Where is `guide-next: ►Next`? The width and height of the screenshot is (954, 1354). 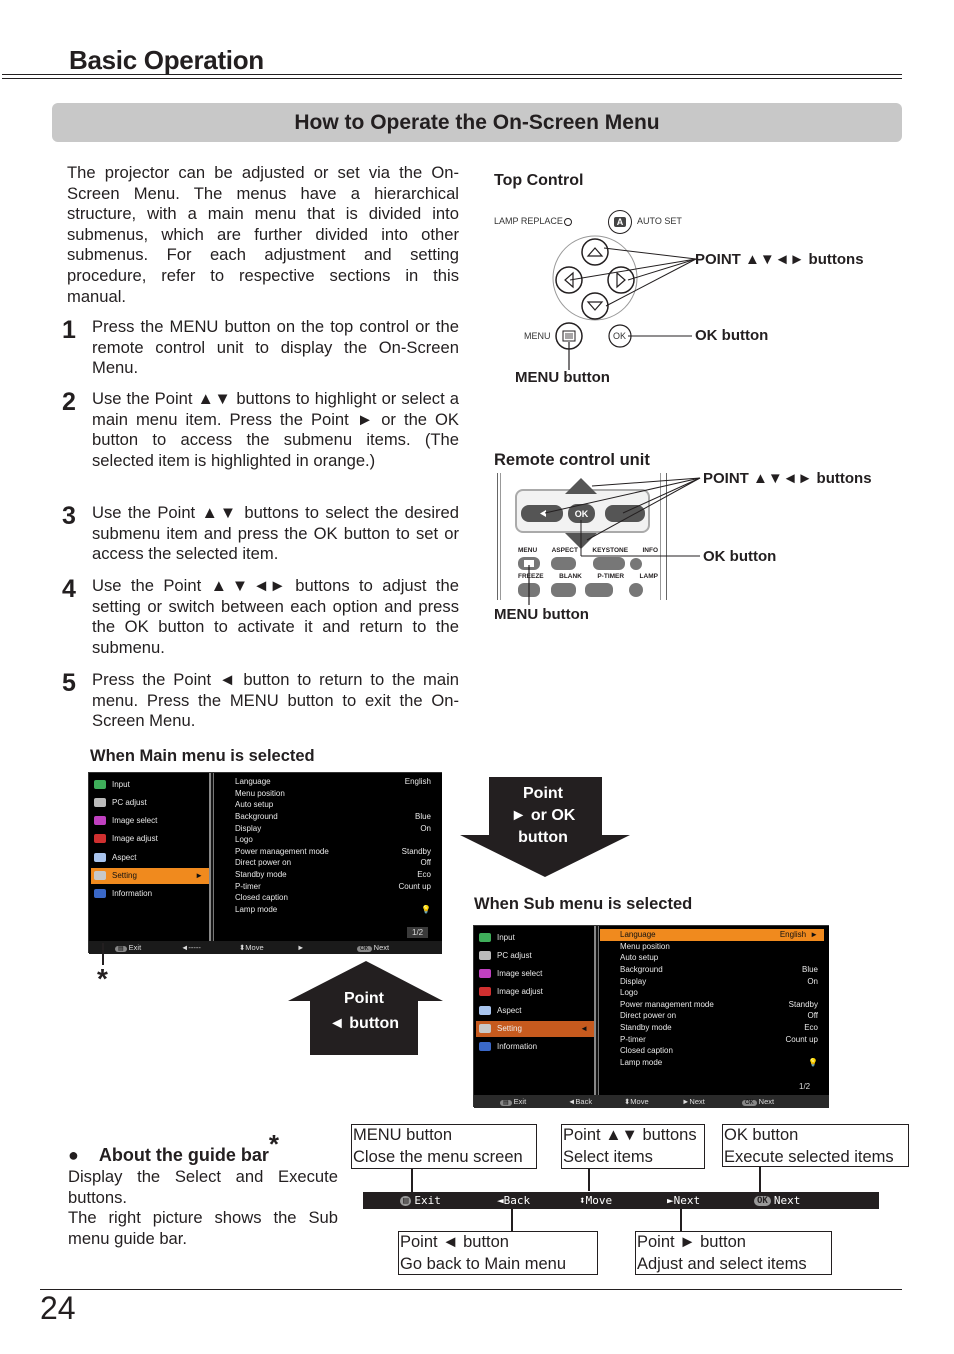 guide-next: ►Next is located at coordinates (684, 1200).